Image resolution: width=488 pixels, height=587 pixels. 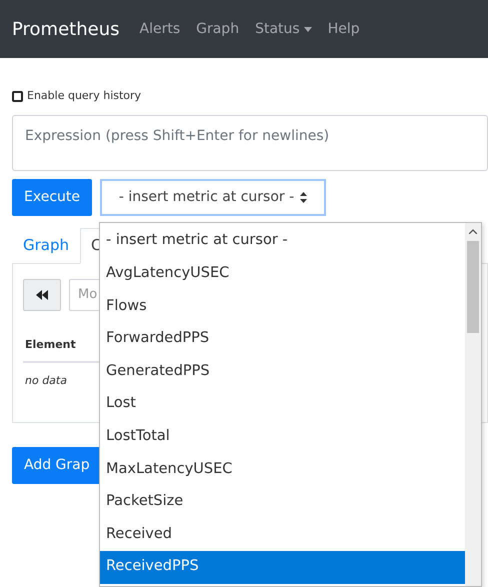 I want to click on brand: Prometheus, so click(x=66, y=29).